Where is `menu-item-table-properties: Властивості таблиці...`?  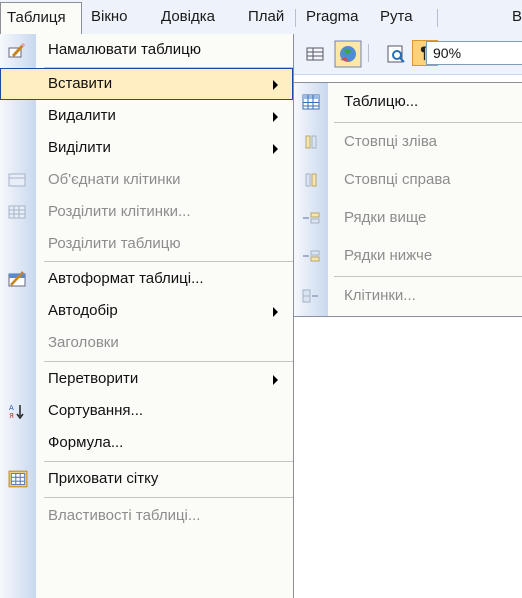
menu-item-table-properties: Властивості таблиці... is located at coordinates (146, 516).